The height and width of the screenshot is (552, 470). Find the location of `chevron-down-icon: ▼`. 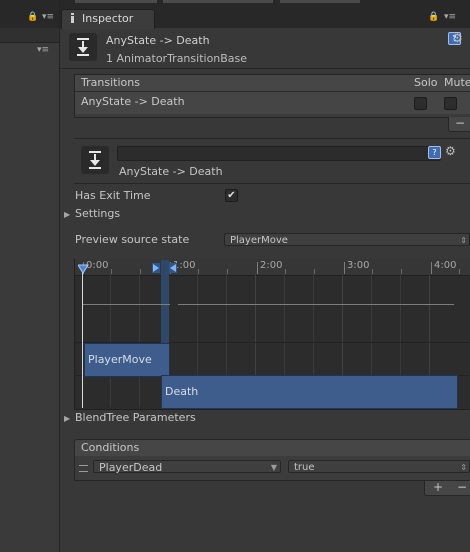

chevron-down-icon: ▼ is located at coordinates (273, 467).